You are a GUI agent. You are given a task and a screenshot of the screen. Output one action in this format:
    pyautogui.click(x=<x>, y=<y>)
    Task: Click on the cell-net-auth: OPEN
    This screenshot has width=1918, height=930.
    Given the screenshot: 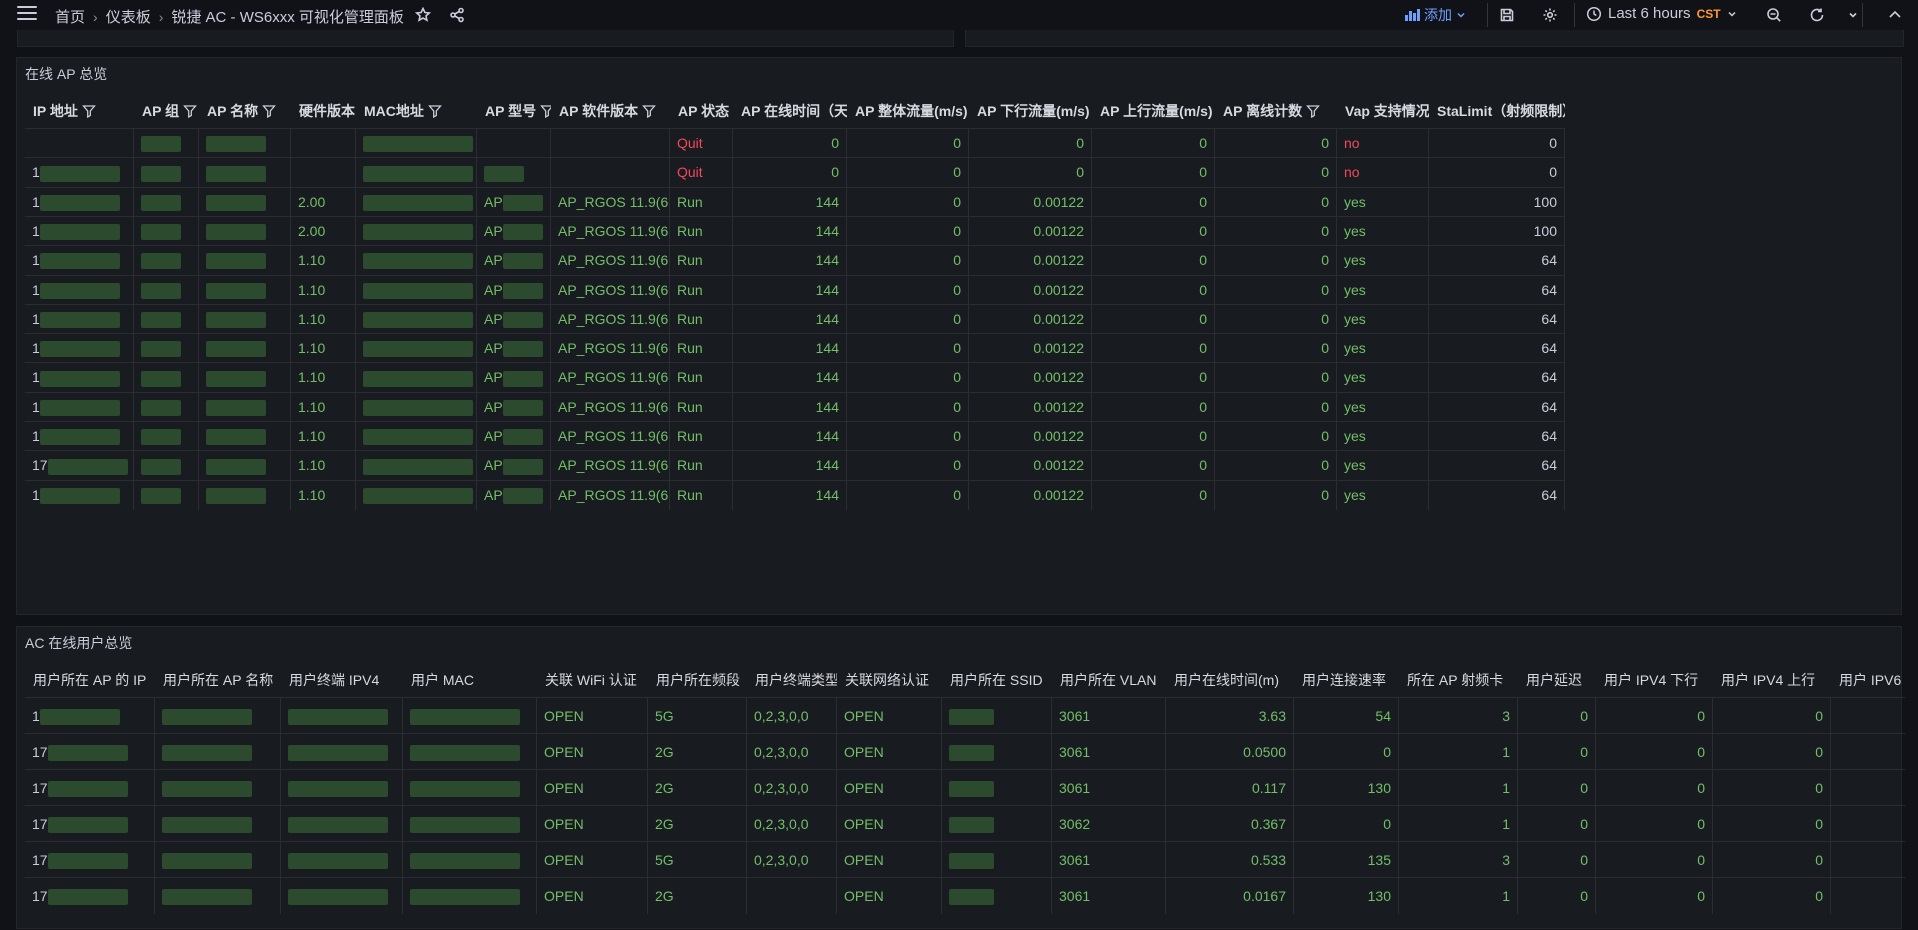 What is the action you would take?
    pyautogui.click(x=889, y=716)
    